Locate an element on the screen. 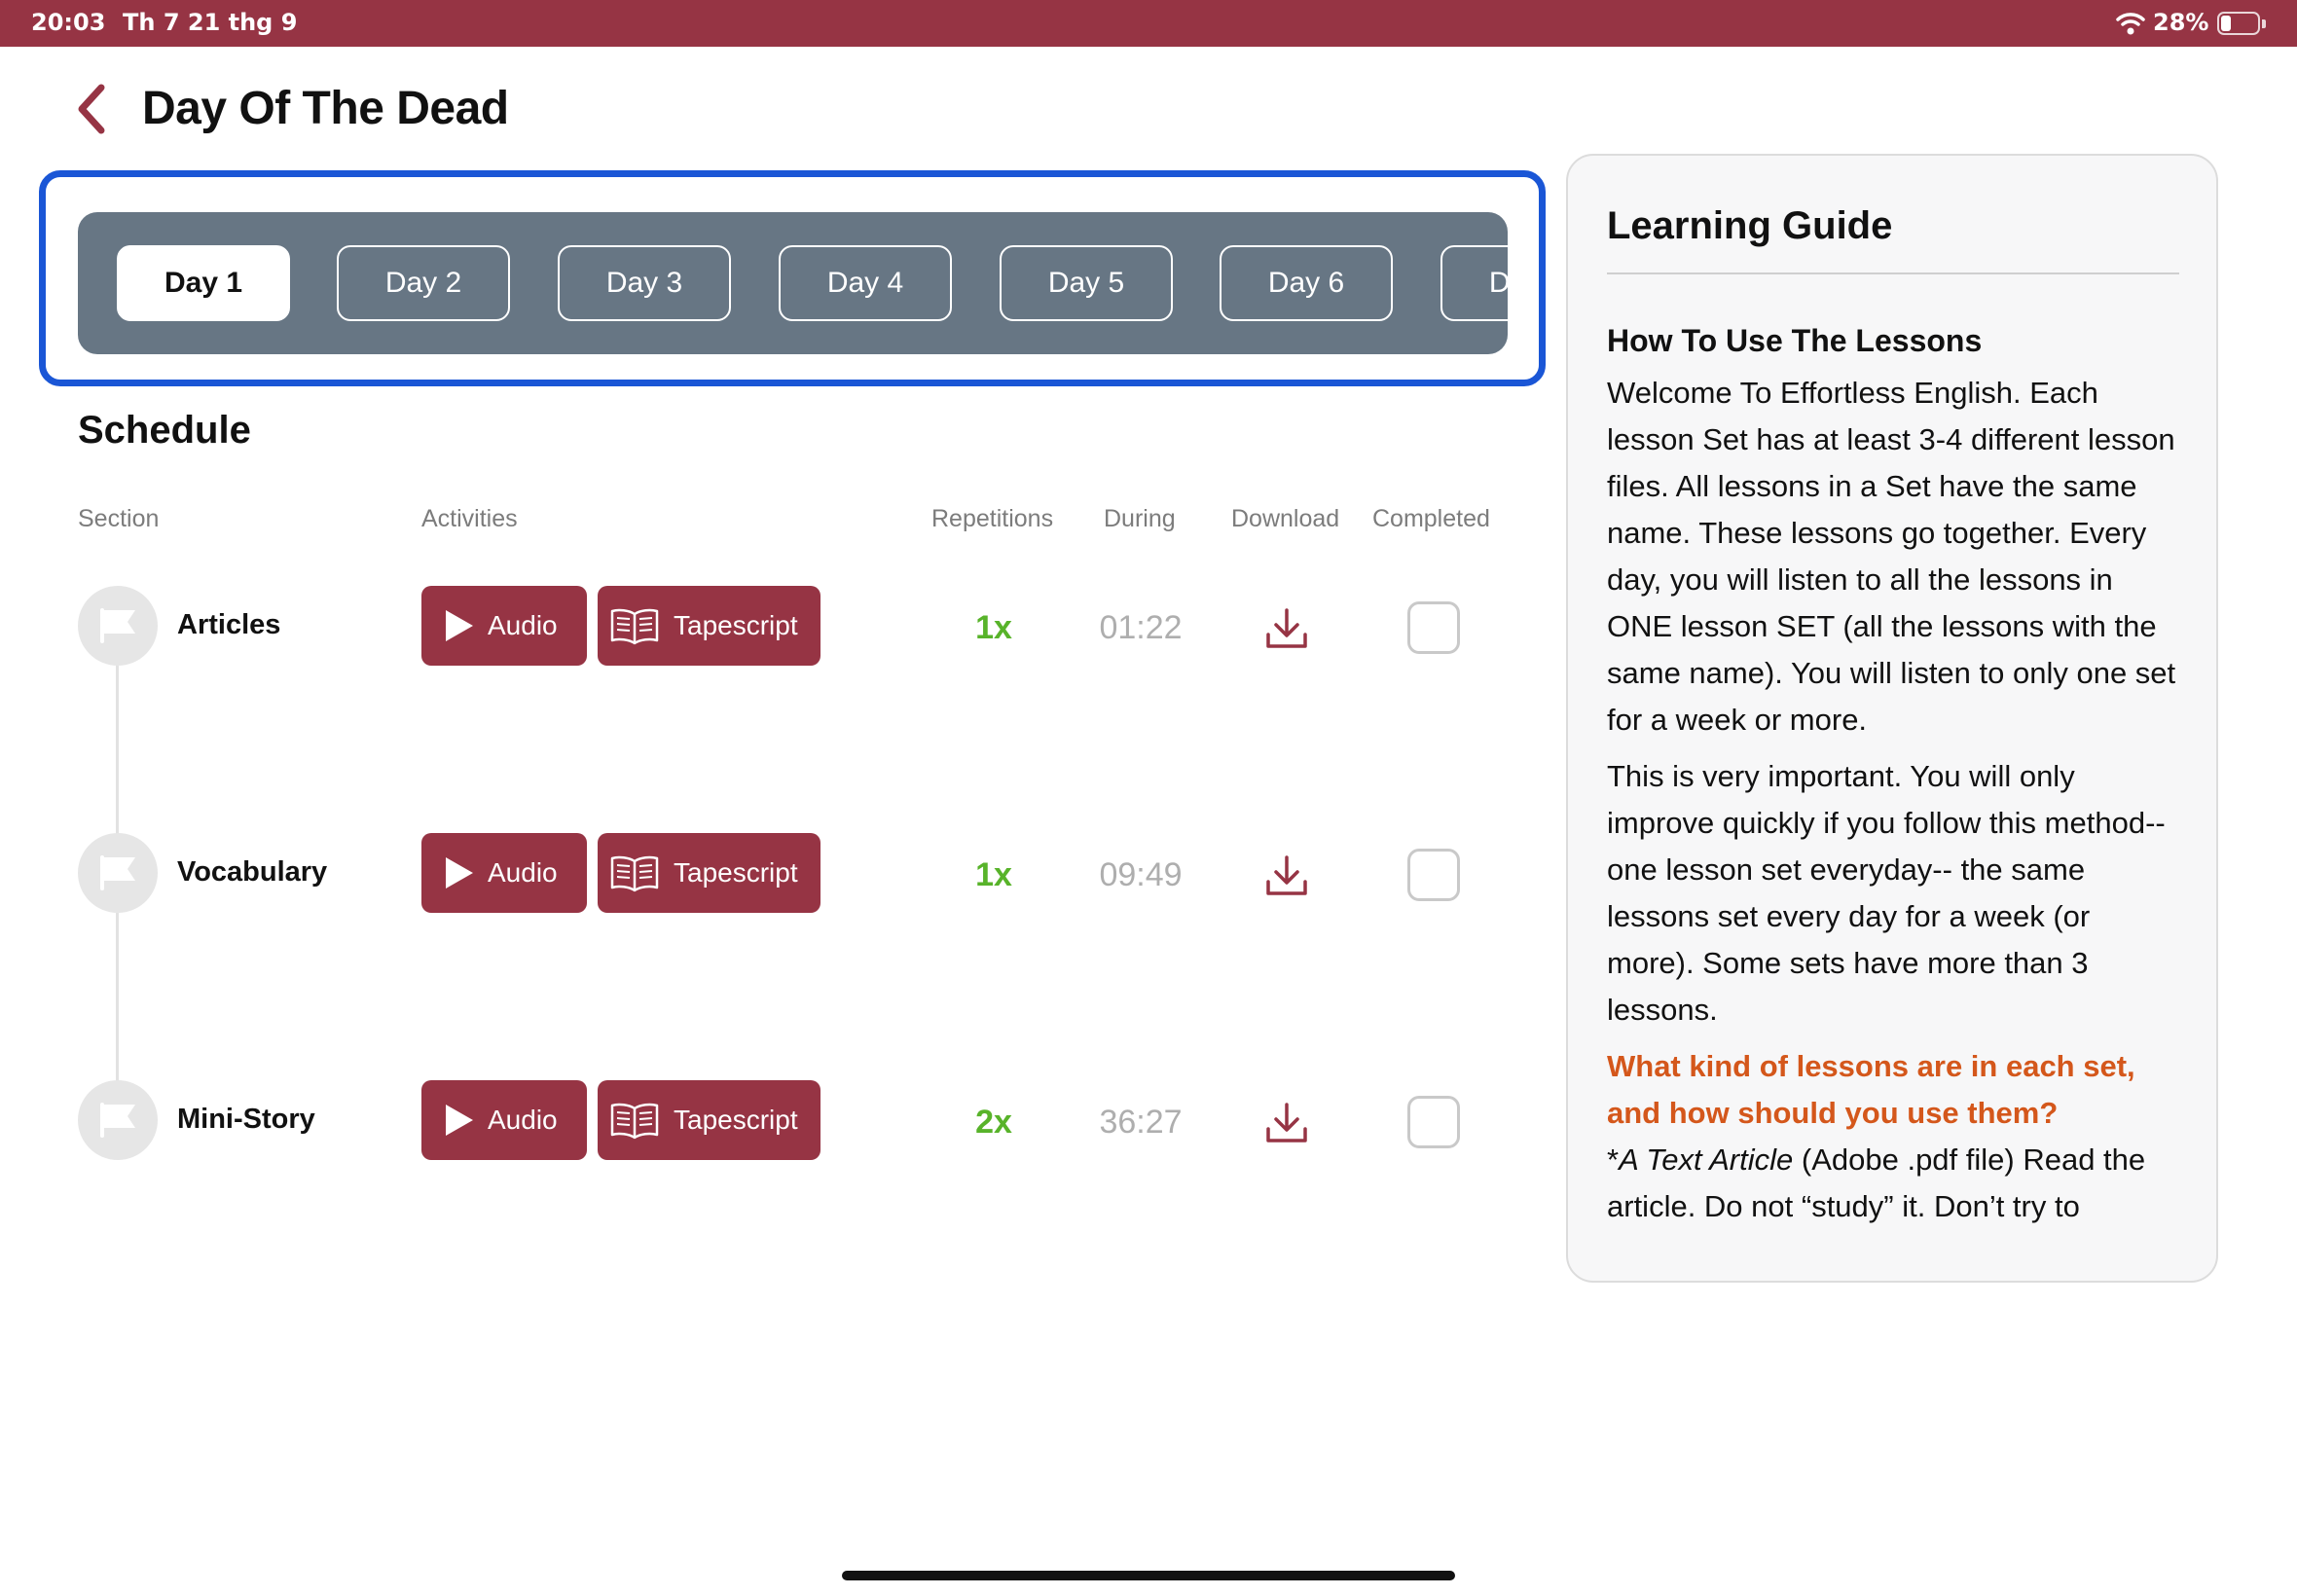 Image resolution: width=2297 pixels, height=1596 pixels. column-activities: Activities is located at coordinates (469, 518).